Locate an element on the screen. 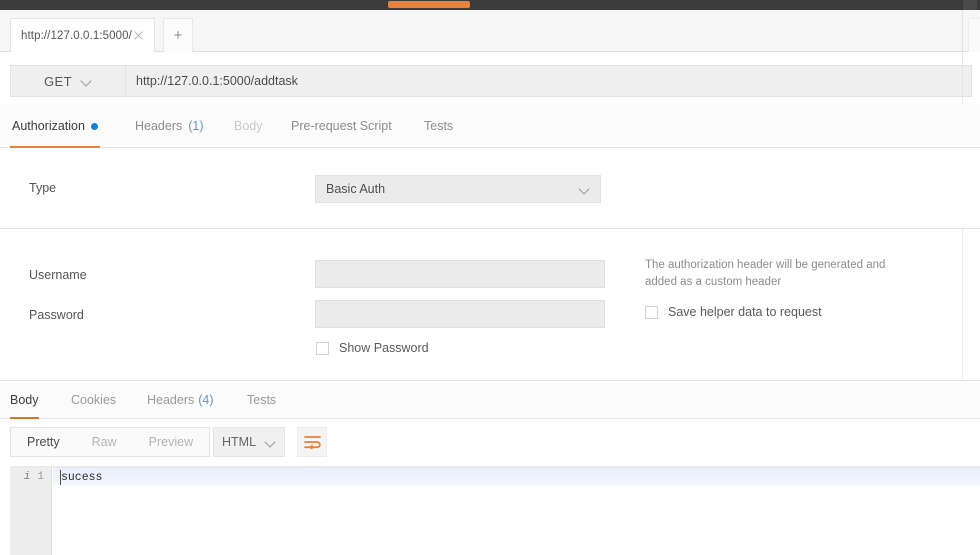 Image resolution: width=980 pixels, height=555 pixels. save-helper-data-row: Save helper data to request is located at coordinates (733, 312).